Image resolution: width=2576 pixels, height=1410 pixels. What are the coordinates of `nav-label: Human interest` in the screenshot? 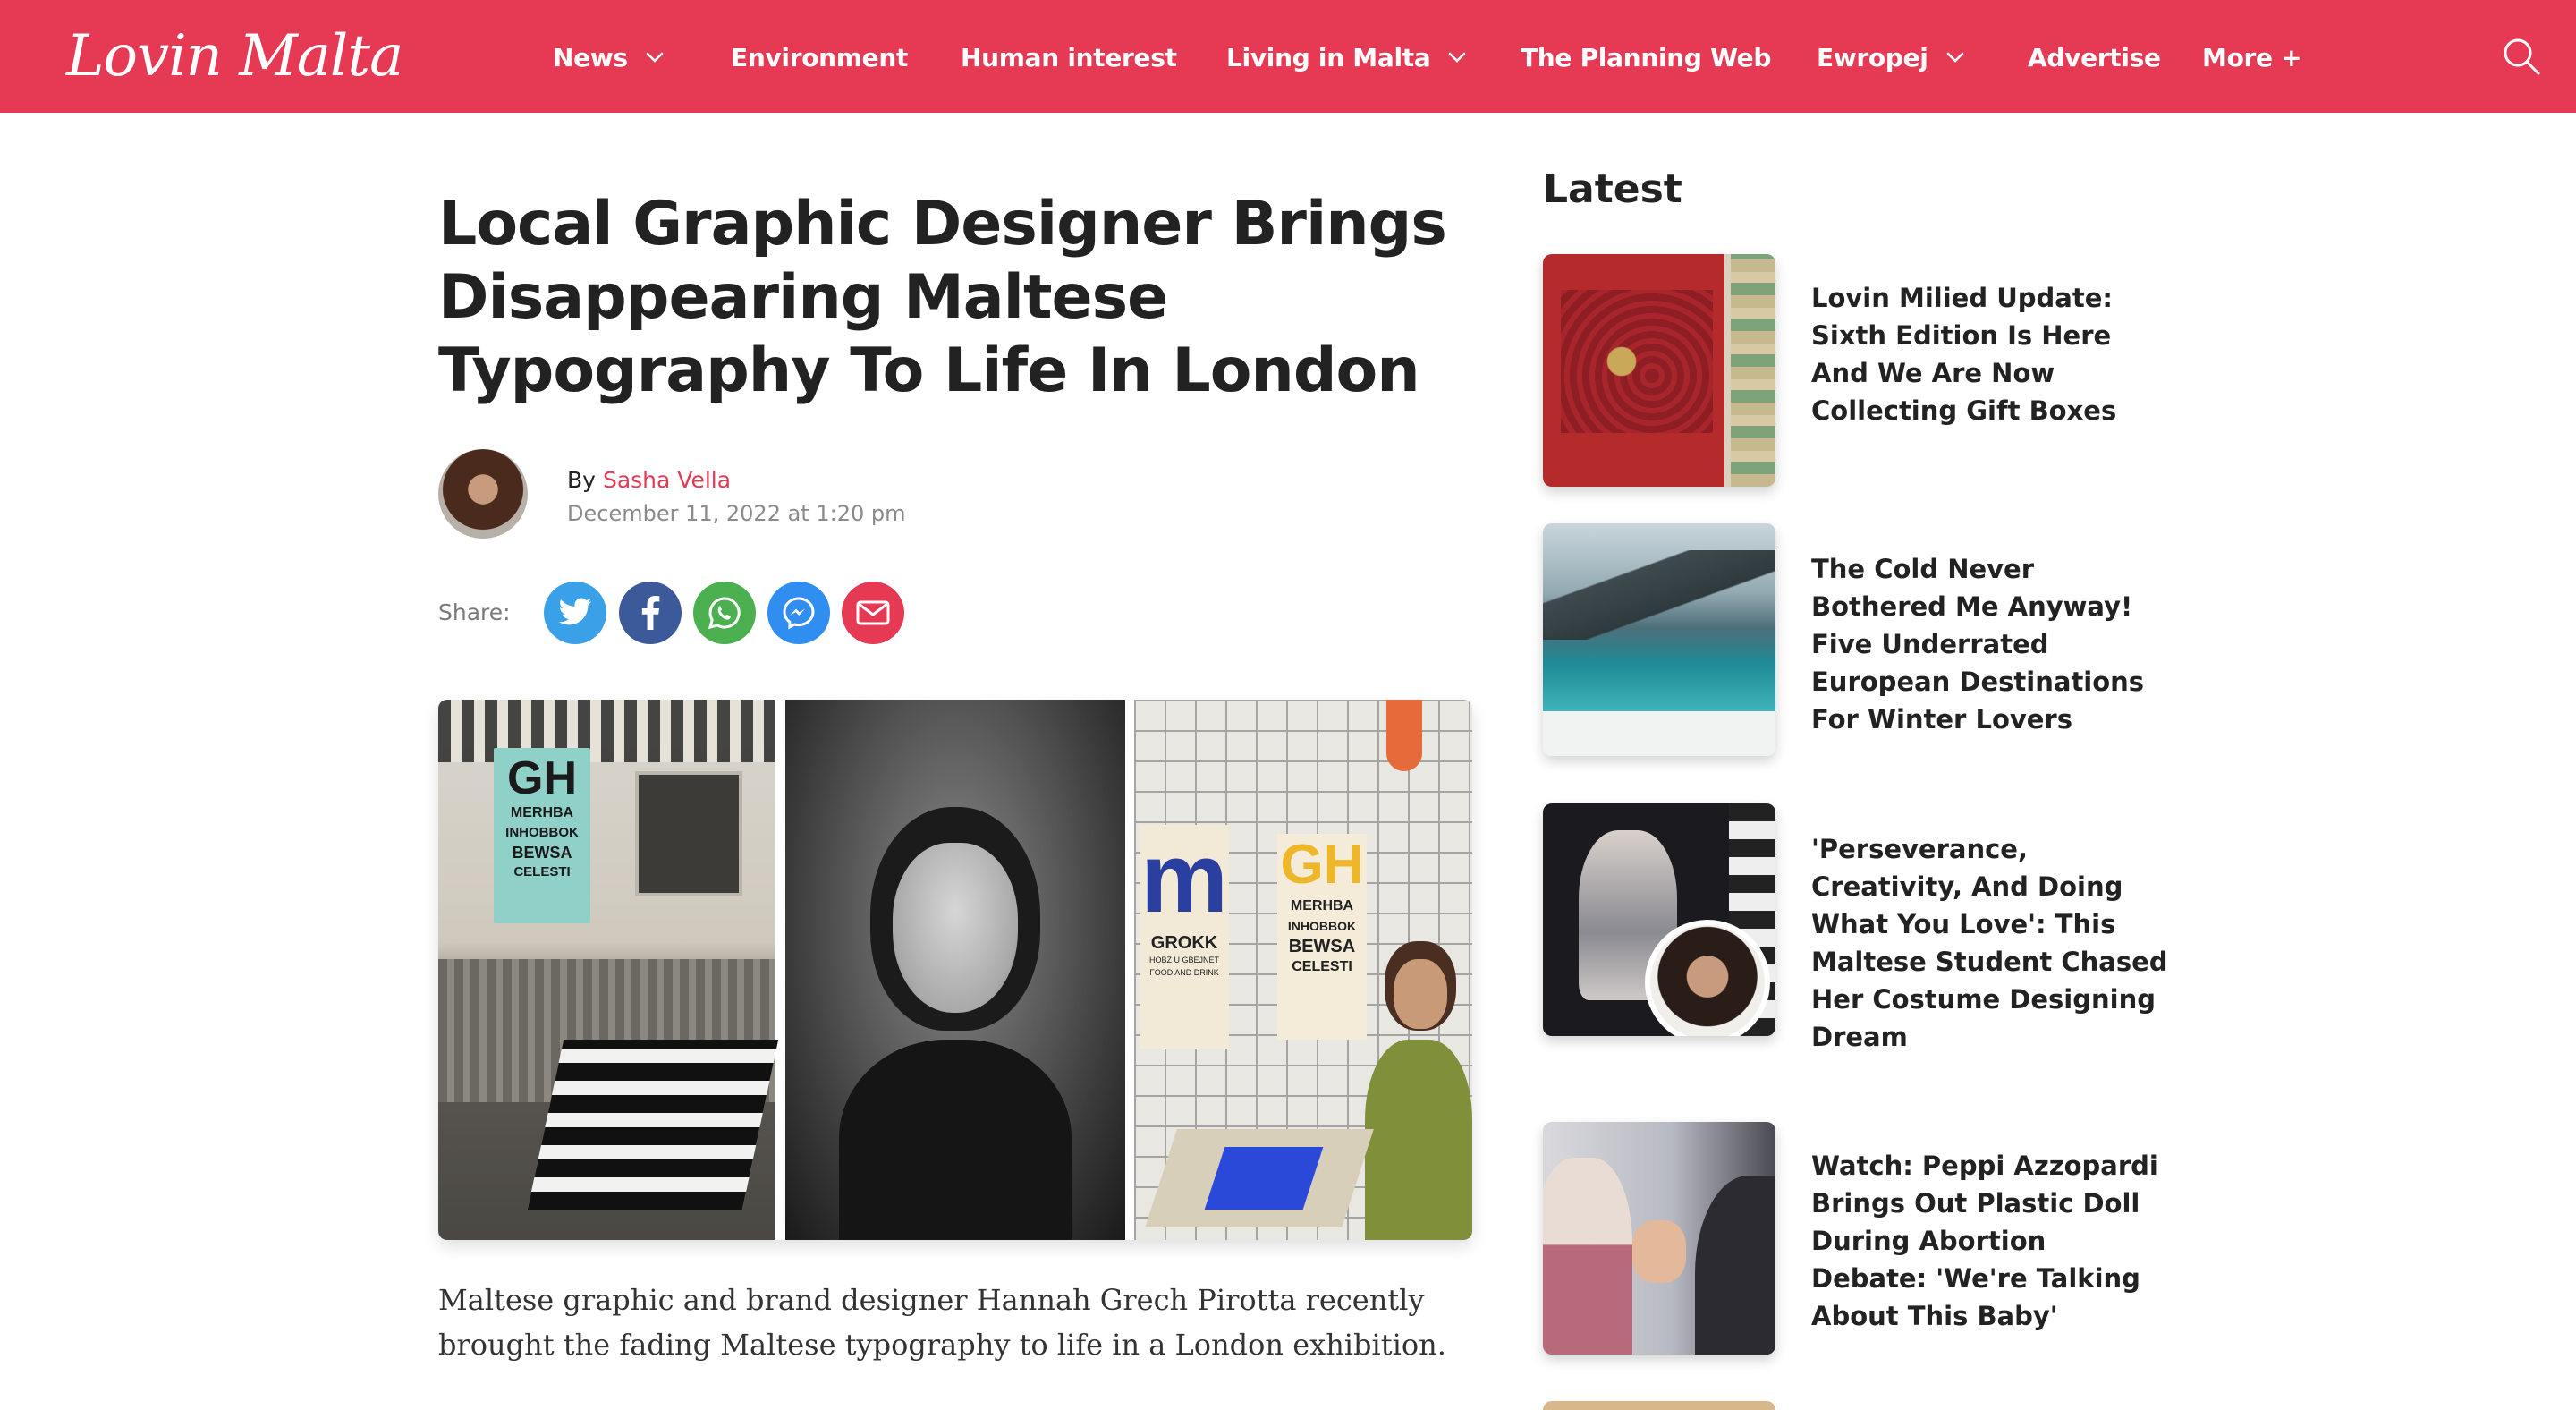 It's located at (1069, 57).